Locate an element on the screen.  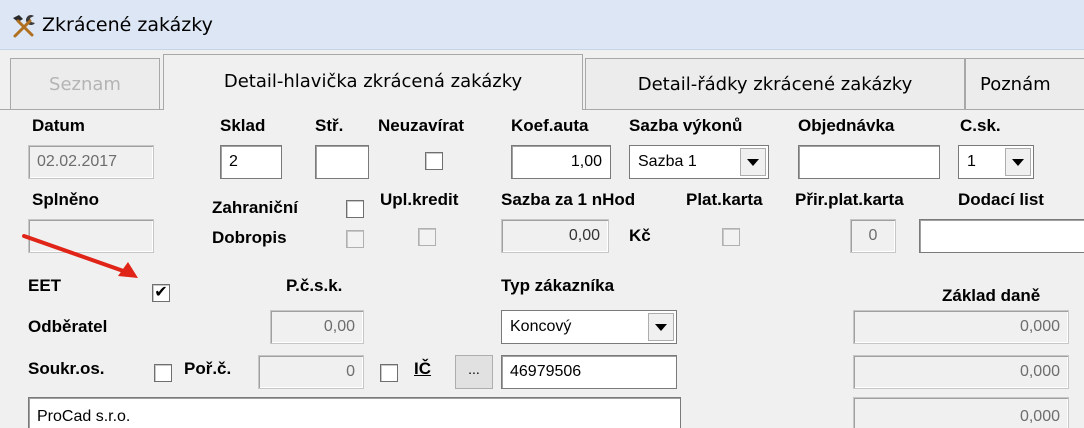
sazba-vykonu-value: Sazba 1 is located at coordinates (667, 161).